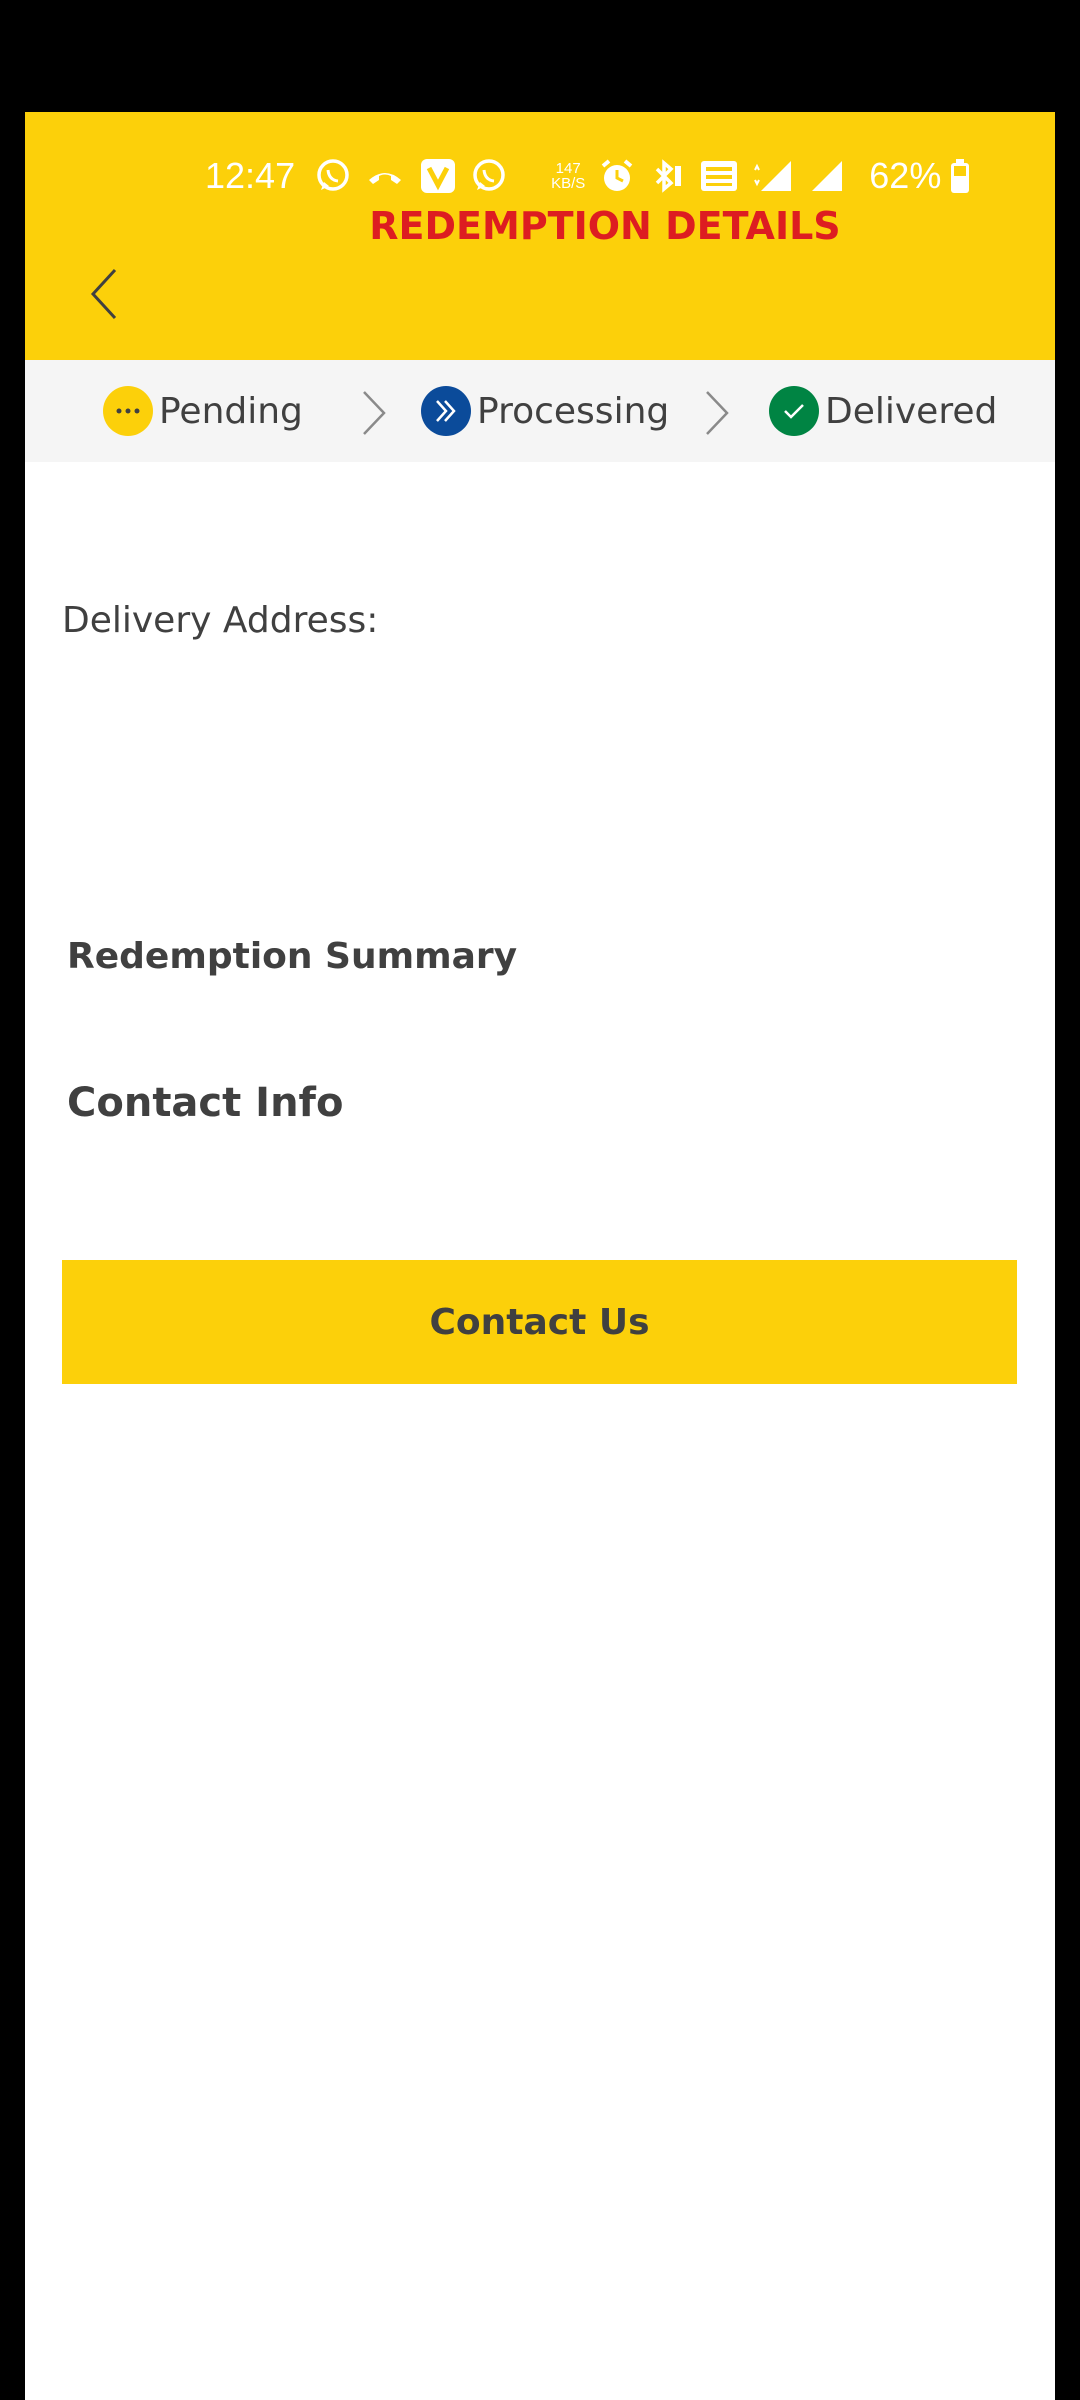  What do you see at coordinates (617, 176) in the screenshot?
I see `alarm-icon` at bounding box center [617, 176].